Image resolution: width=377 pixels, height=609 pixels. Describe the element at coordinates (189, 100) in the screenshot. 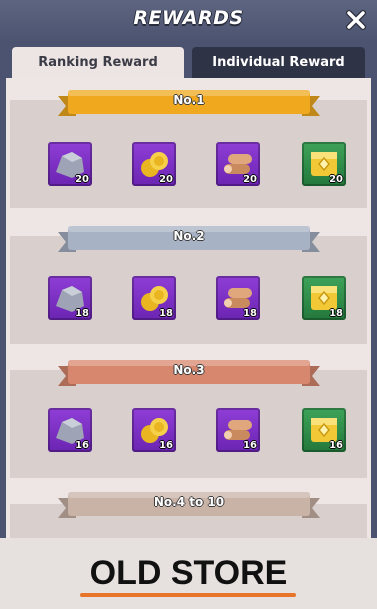

I see `rank-label: No.1` at that location.